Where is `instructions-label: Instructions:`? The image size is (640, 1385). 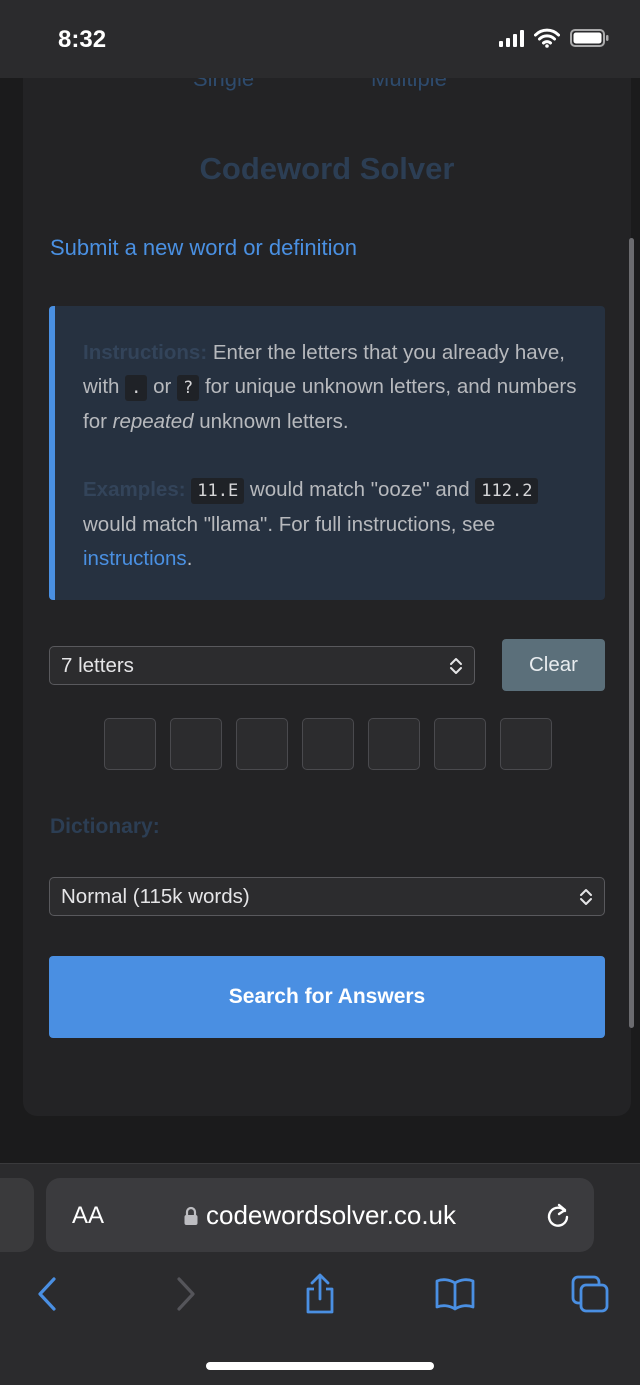
instructions-label: Instructions: is located at coordinates (145, 352).